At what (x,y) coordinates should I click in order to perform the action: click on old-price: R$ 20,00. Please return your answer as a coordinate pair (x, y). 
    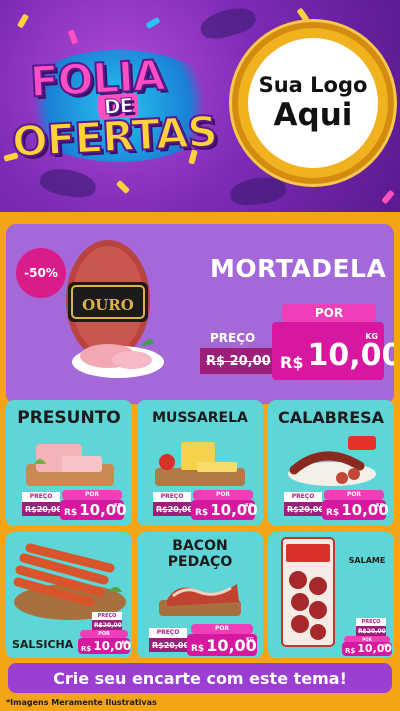
    Looking at the image, I should click on (236, 361).